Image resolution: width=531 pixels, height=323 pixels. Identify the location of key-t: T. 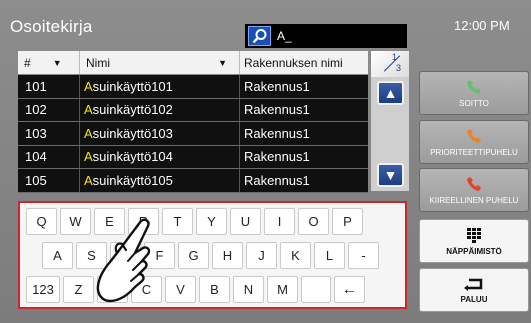
(177, 221).